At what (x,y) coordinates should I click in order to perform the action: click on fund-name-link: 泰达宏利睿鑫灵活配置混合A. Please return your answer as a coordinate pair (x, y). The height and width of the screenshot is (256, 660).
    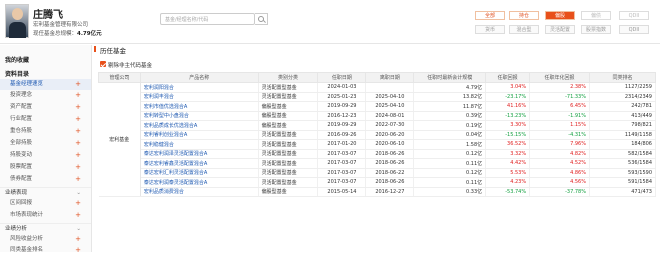
    Looking at the image, I should click on (199, 163).